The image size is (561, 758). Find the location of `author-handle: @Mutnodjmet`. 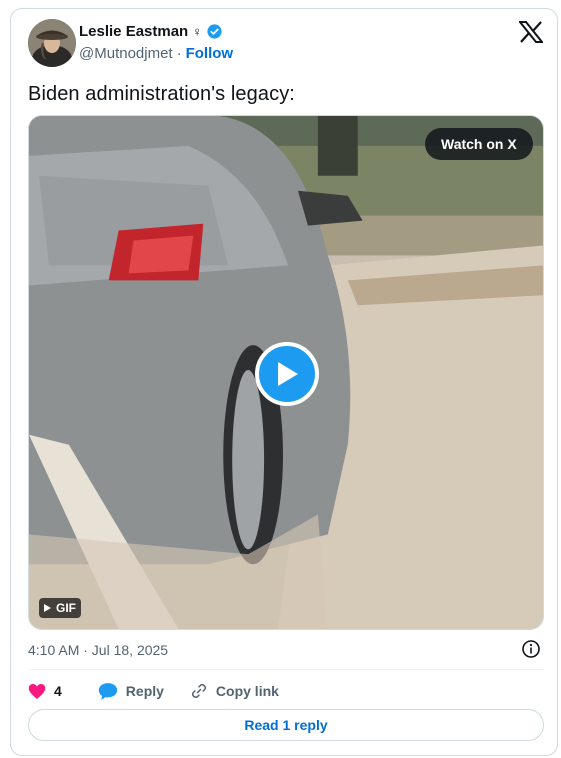

author-handle: @Mutnodjmet is located at coordinates (126, 53).